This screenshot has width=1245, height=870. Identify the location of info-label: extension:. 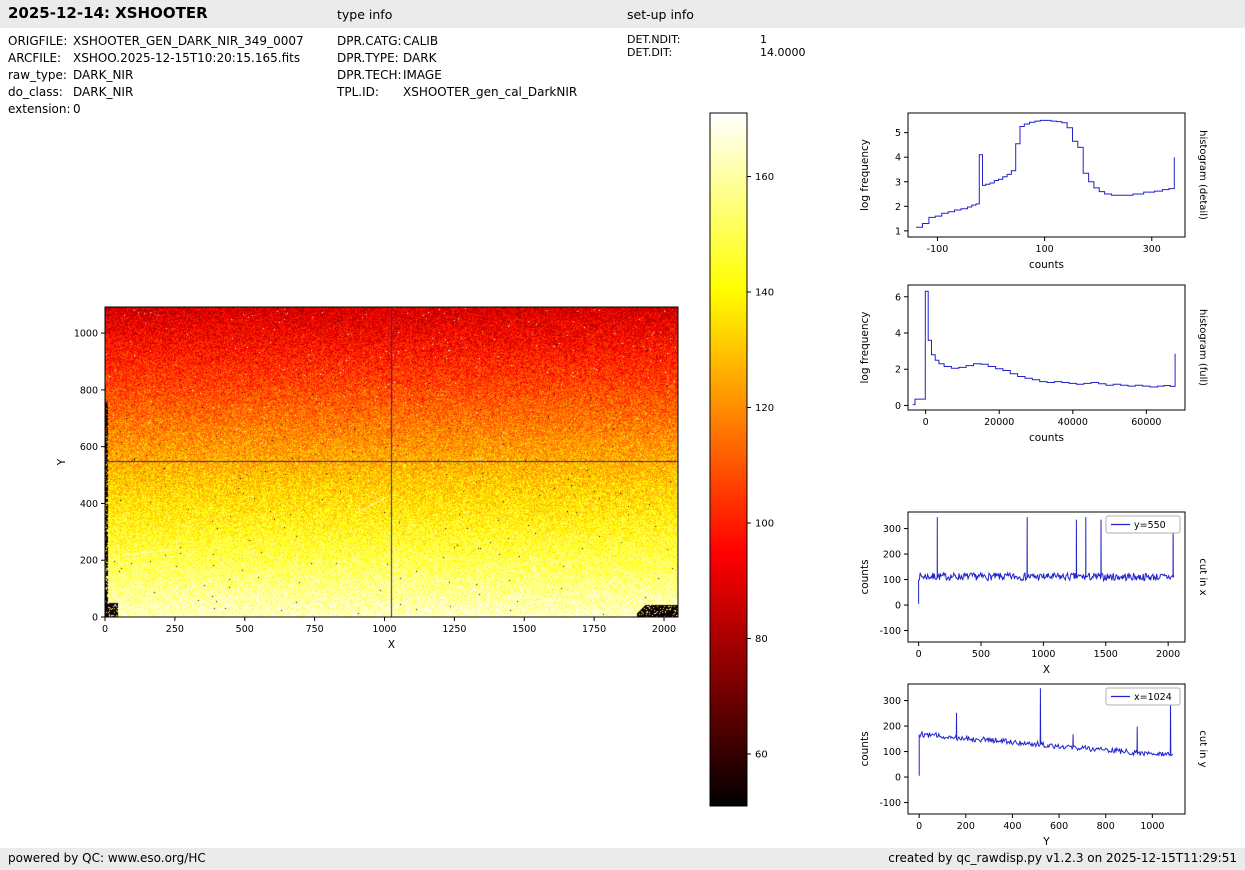
(39, 109).